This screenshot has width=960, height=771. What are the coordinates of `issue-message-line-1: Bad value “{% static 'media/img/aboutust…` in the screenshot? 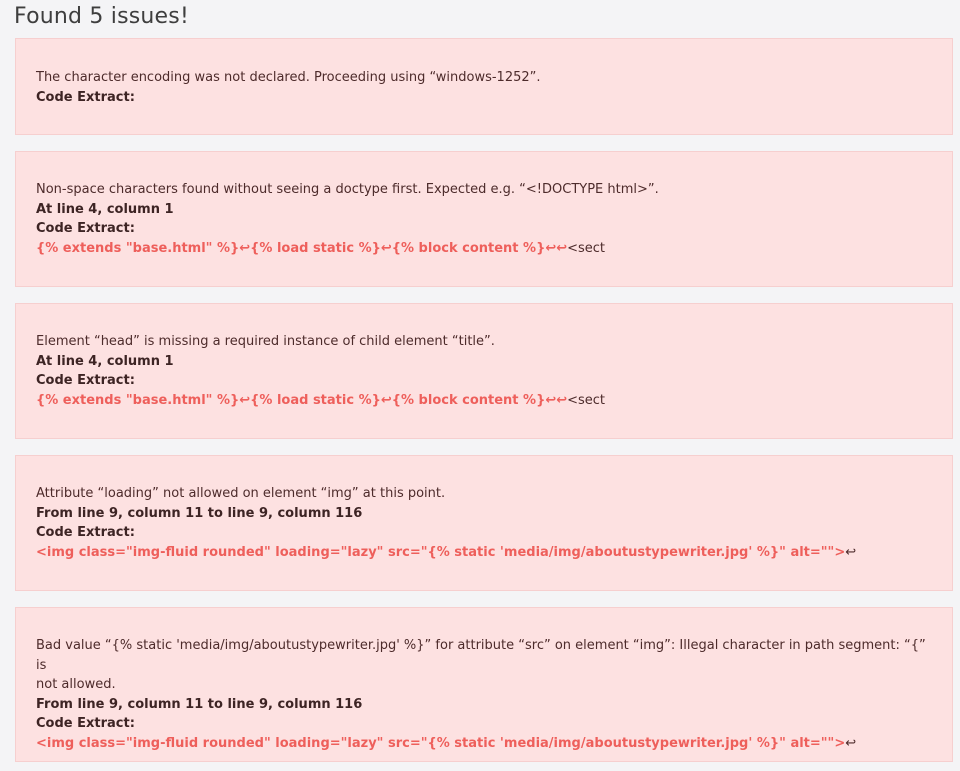 It's located at (481, 655).